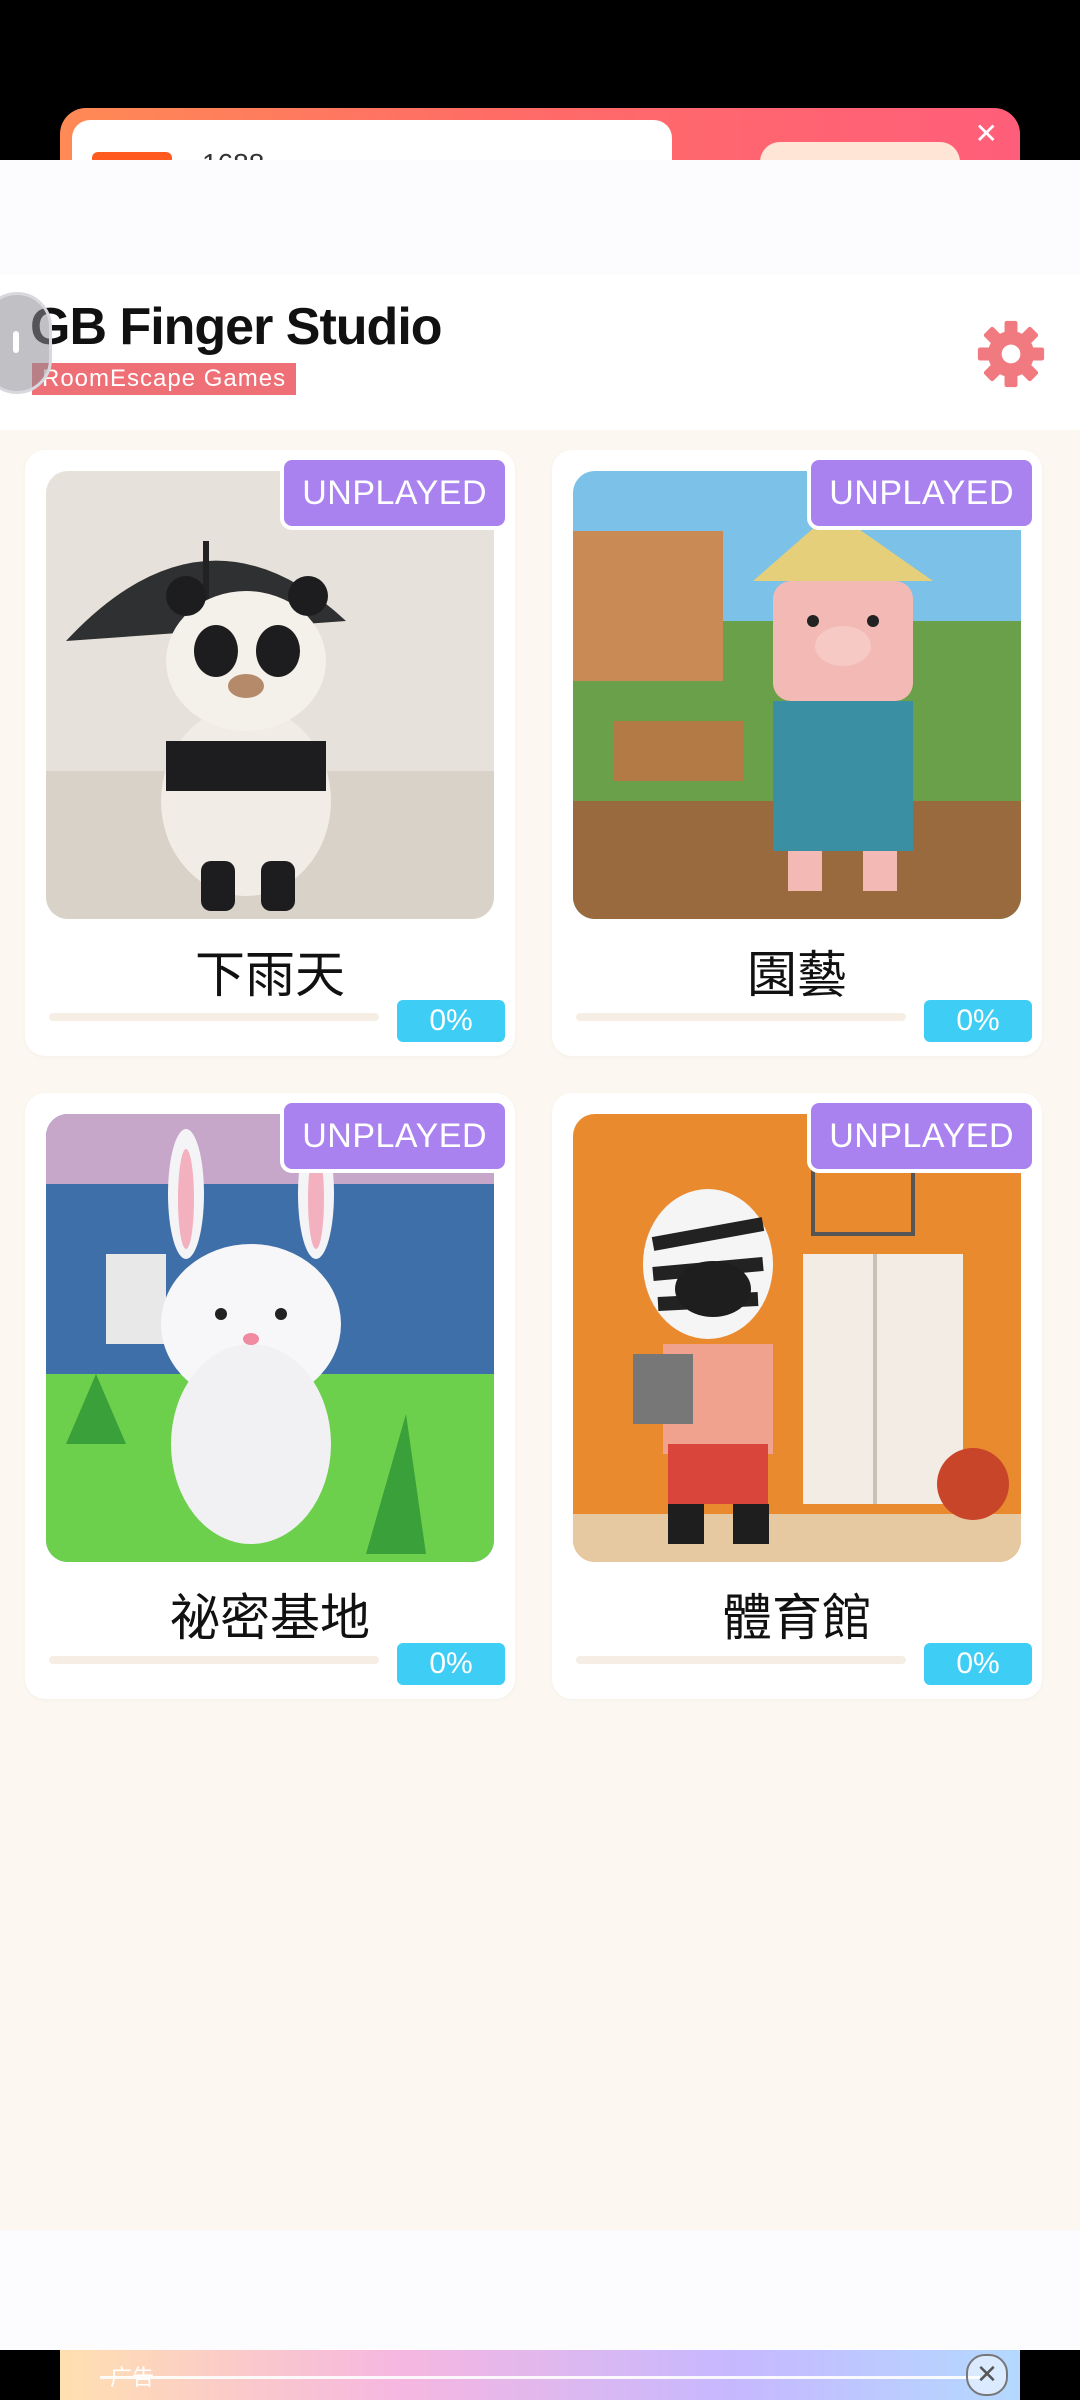  I want to click on game-title: 祕密基地, so click(270, 1618).